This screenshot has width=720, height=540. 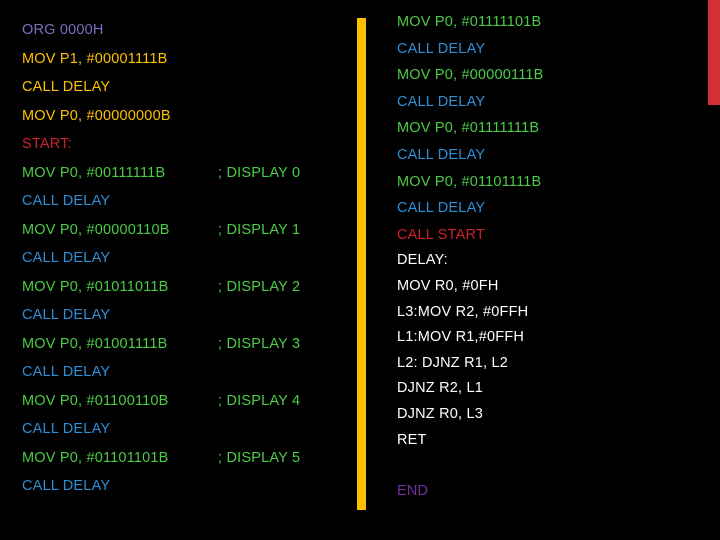 What do you see at coordinates (259, 286) in the screenshot?
I see `code-comment: ; DISPLAY 2` at bounding box center [259, 286].